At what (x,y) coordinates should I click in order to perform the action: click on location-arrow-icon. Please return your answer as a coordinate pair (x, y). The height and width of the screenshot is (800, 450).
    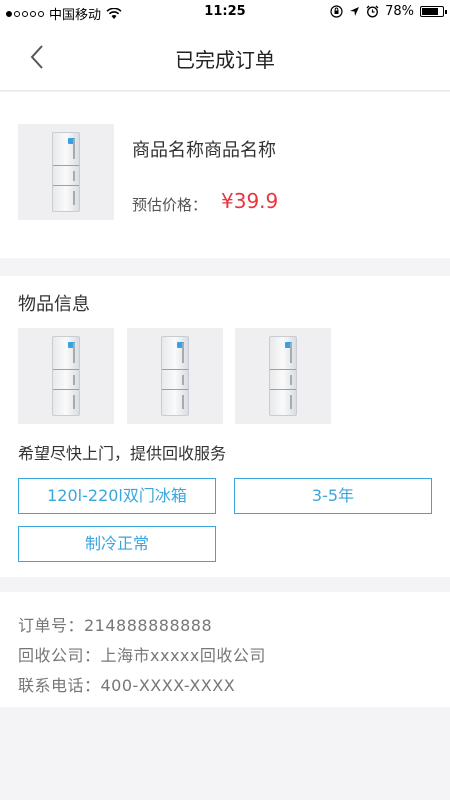
    Looking at the image, I should click on (355, 11).